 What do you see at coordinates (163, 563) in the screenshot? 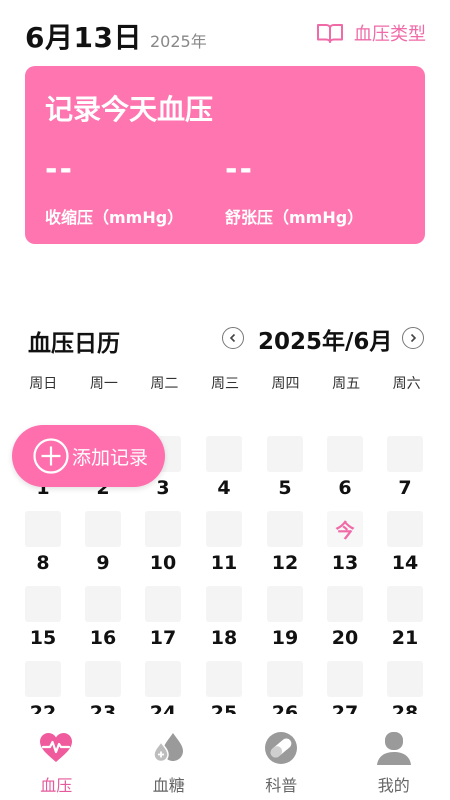
I see `day-number: 10` at bounding box center [163, 563].